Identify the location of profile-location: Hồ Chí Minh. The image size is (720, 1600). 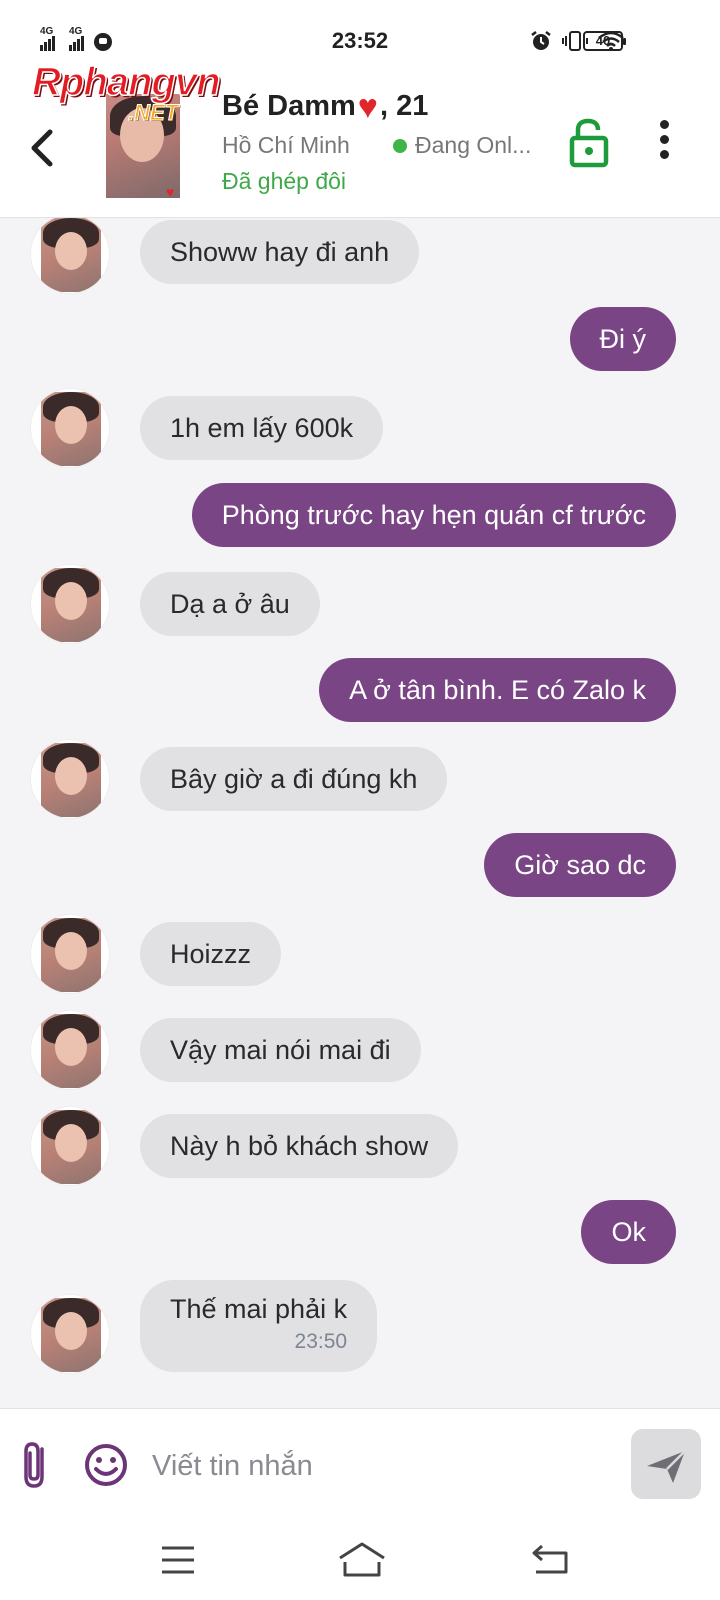
(286, 145).